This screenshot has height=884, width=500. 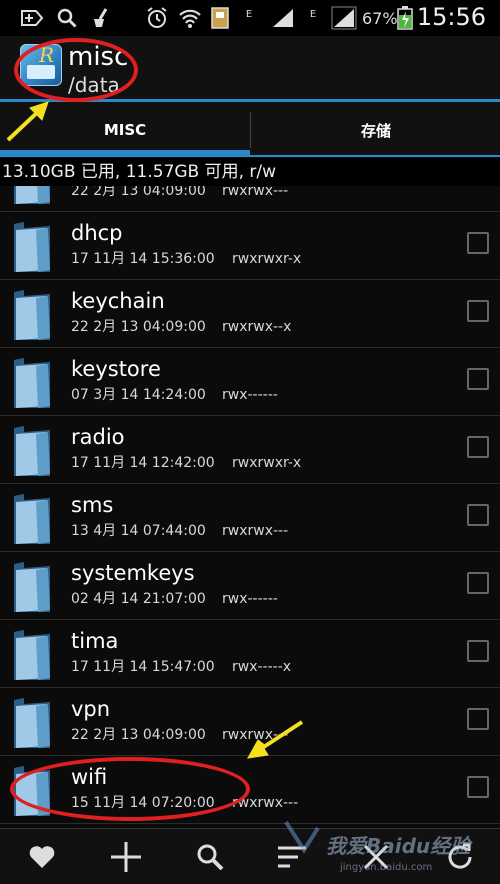 What do you see at coordinates (398, 846) in the screenshot?
I see `watermark-text: 我爱Baidu经验` at bounding box center [398, 846].